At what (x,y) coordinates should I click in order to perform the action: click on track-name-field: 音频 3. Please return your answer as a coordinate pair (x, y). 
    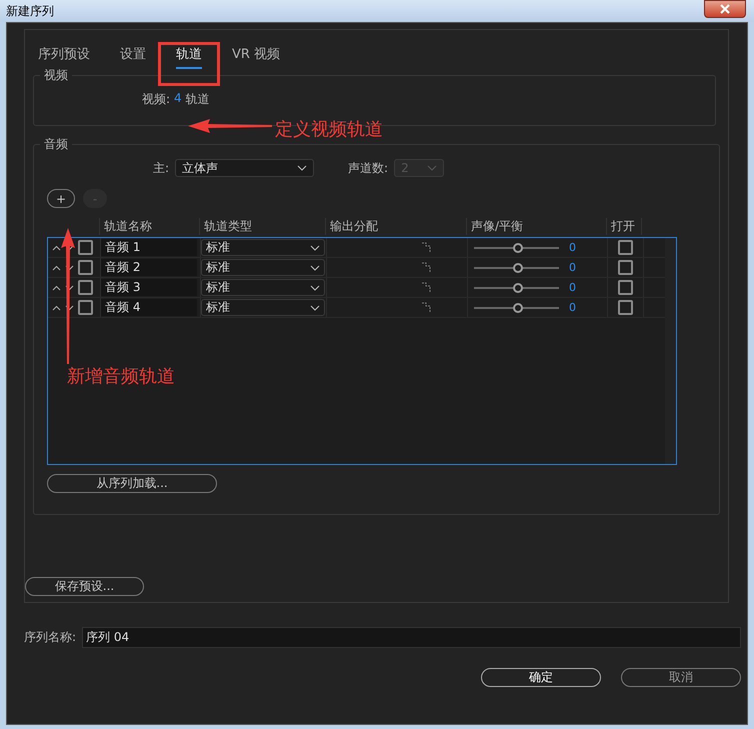
    Looking at the image, I should click on (149, 287).